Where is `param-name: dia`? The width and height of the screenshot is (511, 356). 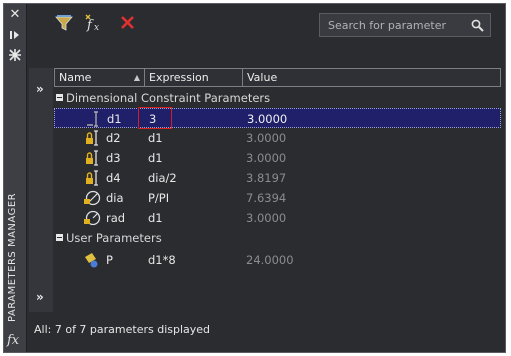 param-name: dia is located at coordinates (115, 198).